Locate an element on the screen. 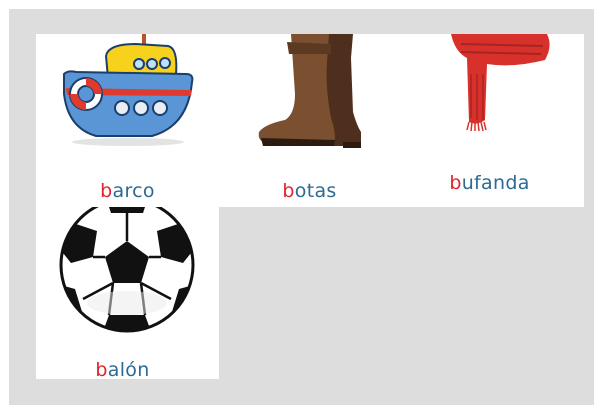 The width and height of the screenshot is (601, 412). scarf-icon is located at coordinates (500, 83).